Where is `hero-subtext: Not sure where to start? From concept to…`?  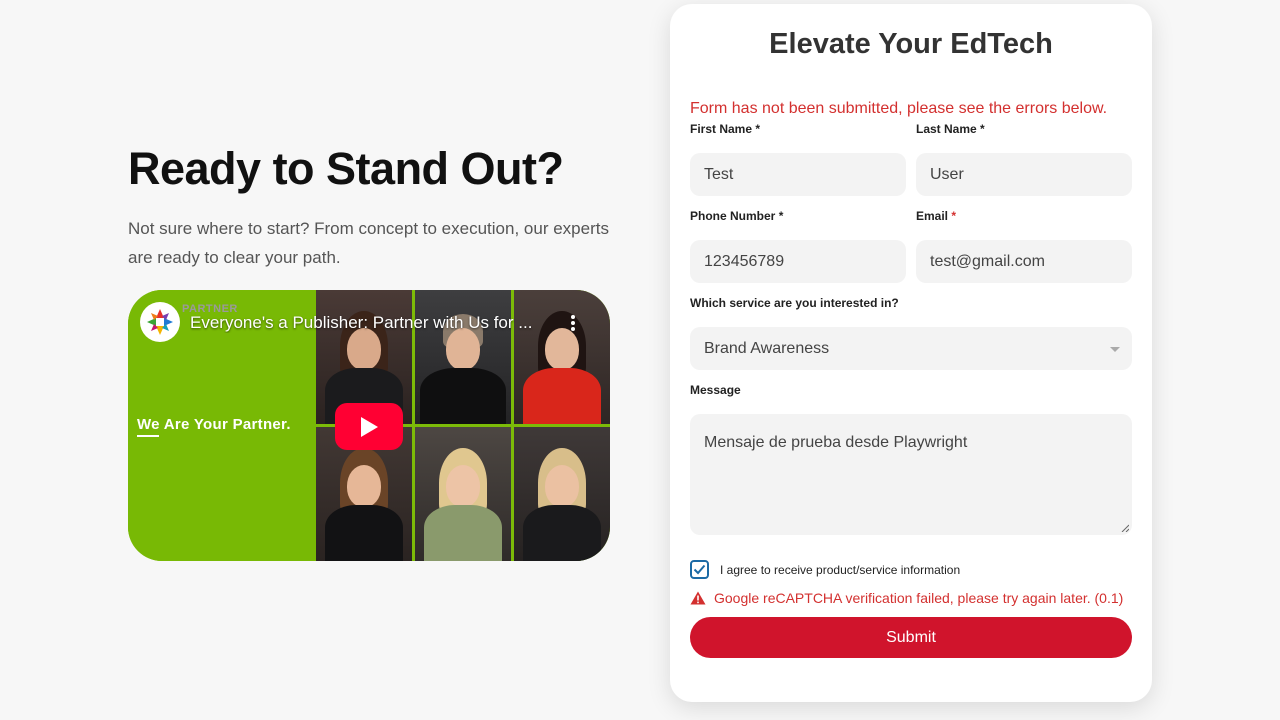 hero-subtext: Not sure where to start? From concept to… is located at coordinates (368, 243).